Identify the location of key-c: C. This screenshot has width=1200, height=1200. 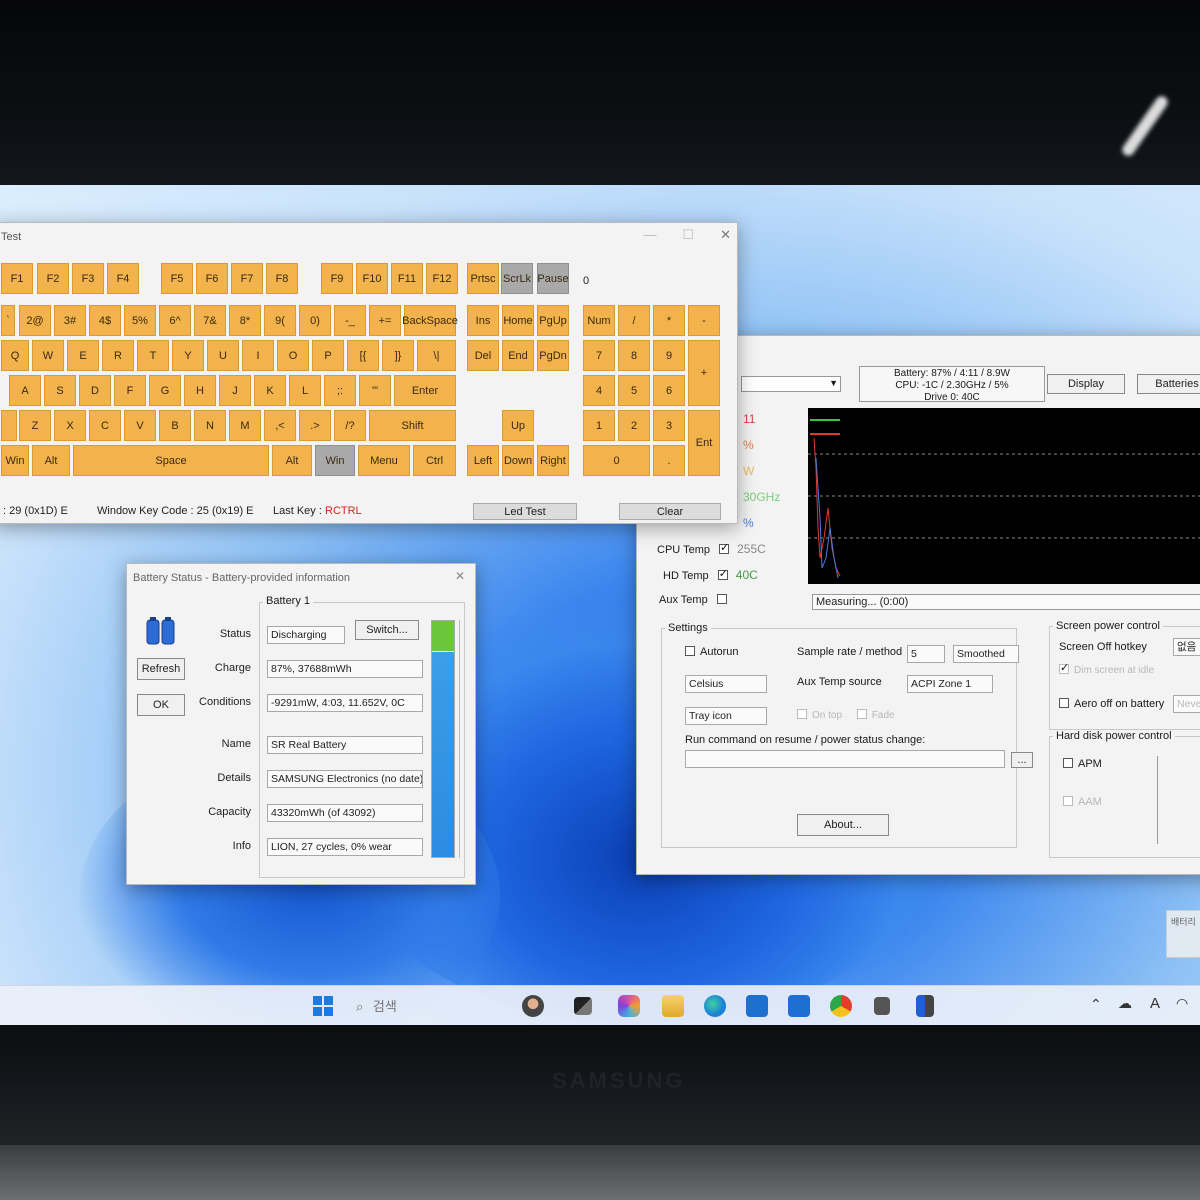
(105, 425).